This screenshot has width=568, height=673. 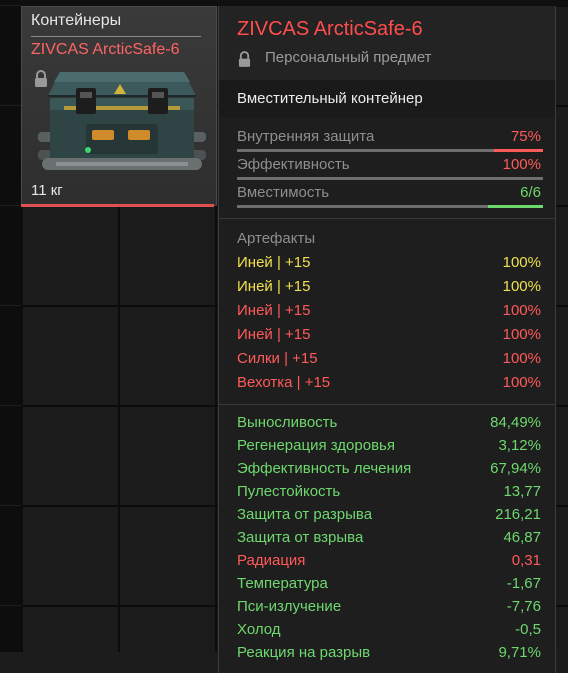 I want to click on artifact-name: Вехотка | +15, so click(x=284, y=382).